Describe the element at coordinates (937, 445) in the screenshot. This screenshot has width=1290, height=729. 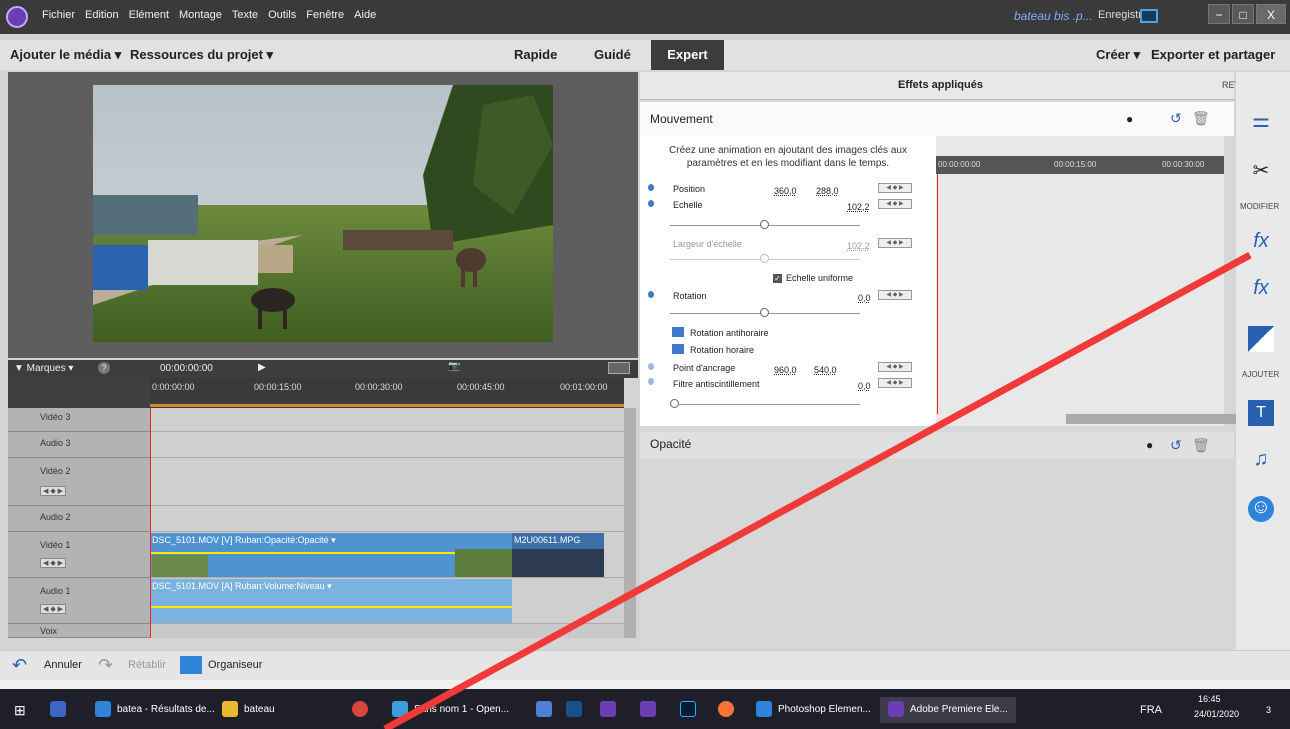
I see `opacite-header: Opacité ● ↺ 🗑` at that location.